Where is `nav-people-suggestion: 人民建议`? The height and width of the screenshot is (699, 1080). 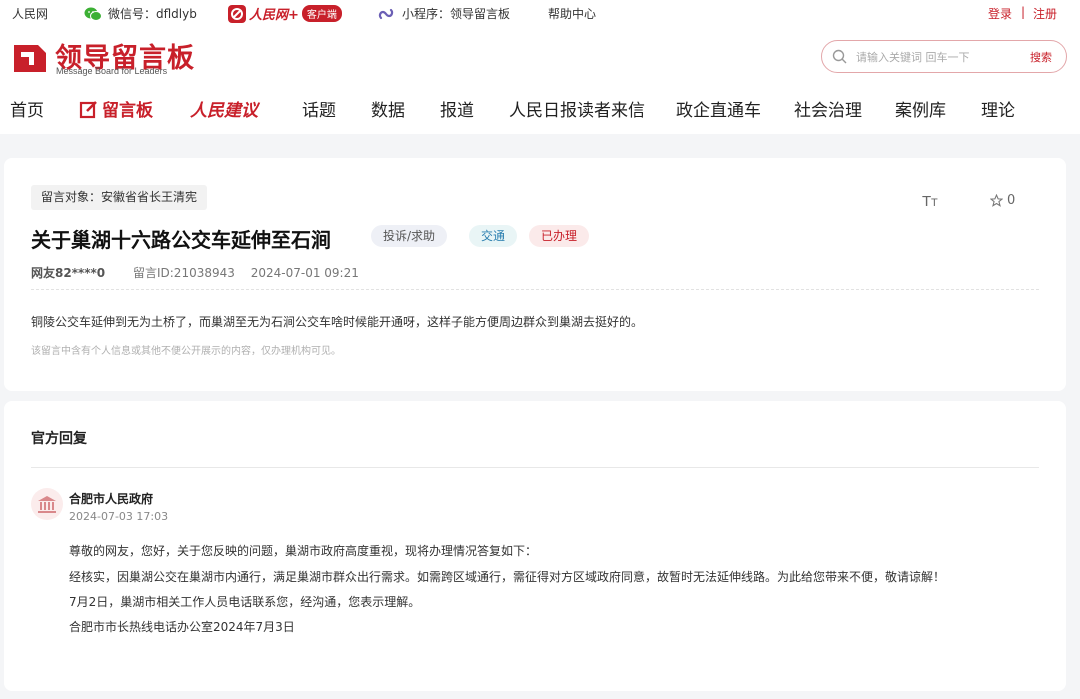
nav-people-suggestion: 人民建议 is located at coordinates (224, 108).